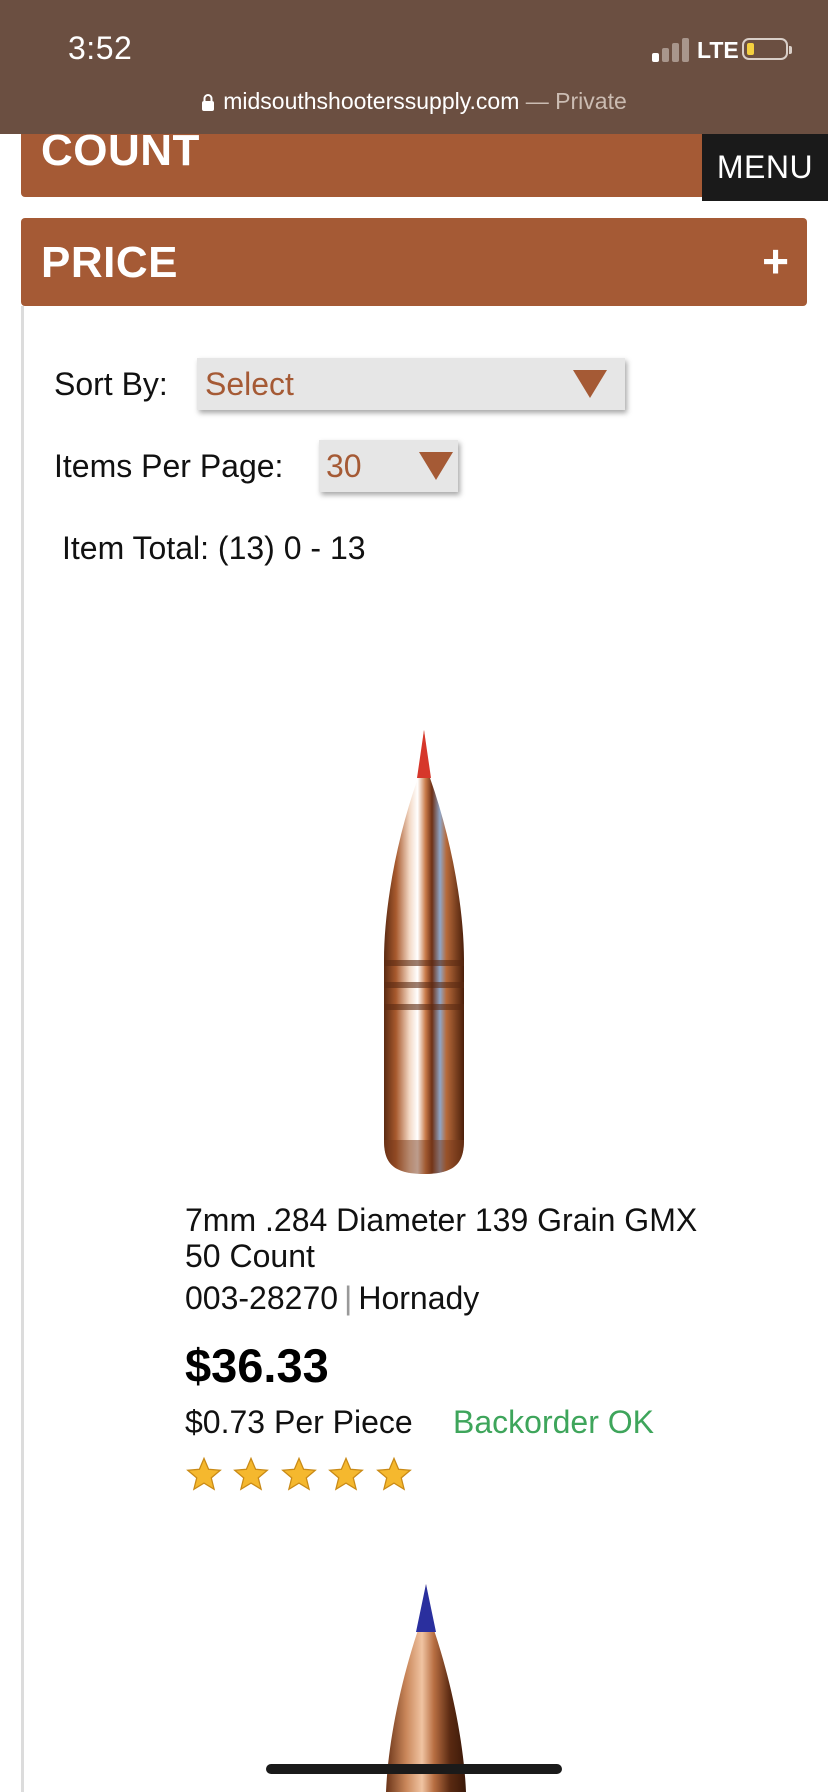 This screenshot has height=1792, width=828. I want to click on price-filter-bar: PRICE +, so click(414, 262).